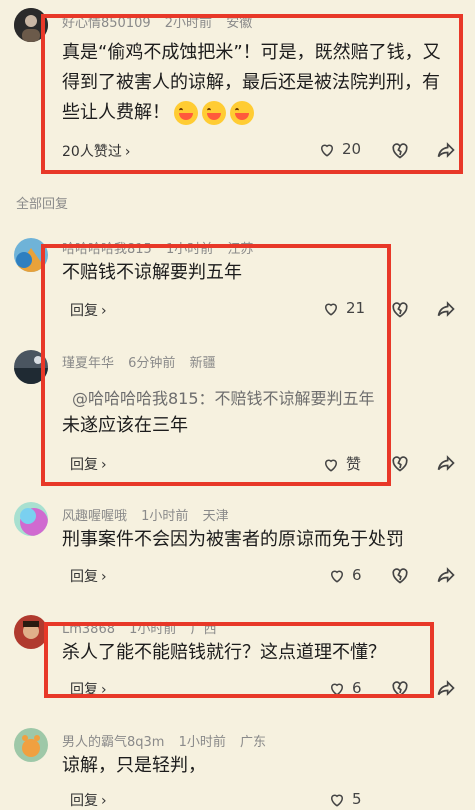 The image size is (475, 810). What do you see at coordinates (134, 765) in the screenshot?
I see `comment-text: 谅解，只是轻判，` at bounding box center [134, 765].